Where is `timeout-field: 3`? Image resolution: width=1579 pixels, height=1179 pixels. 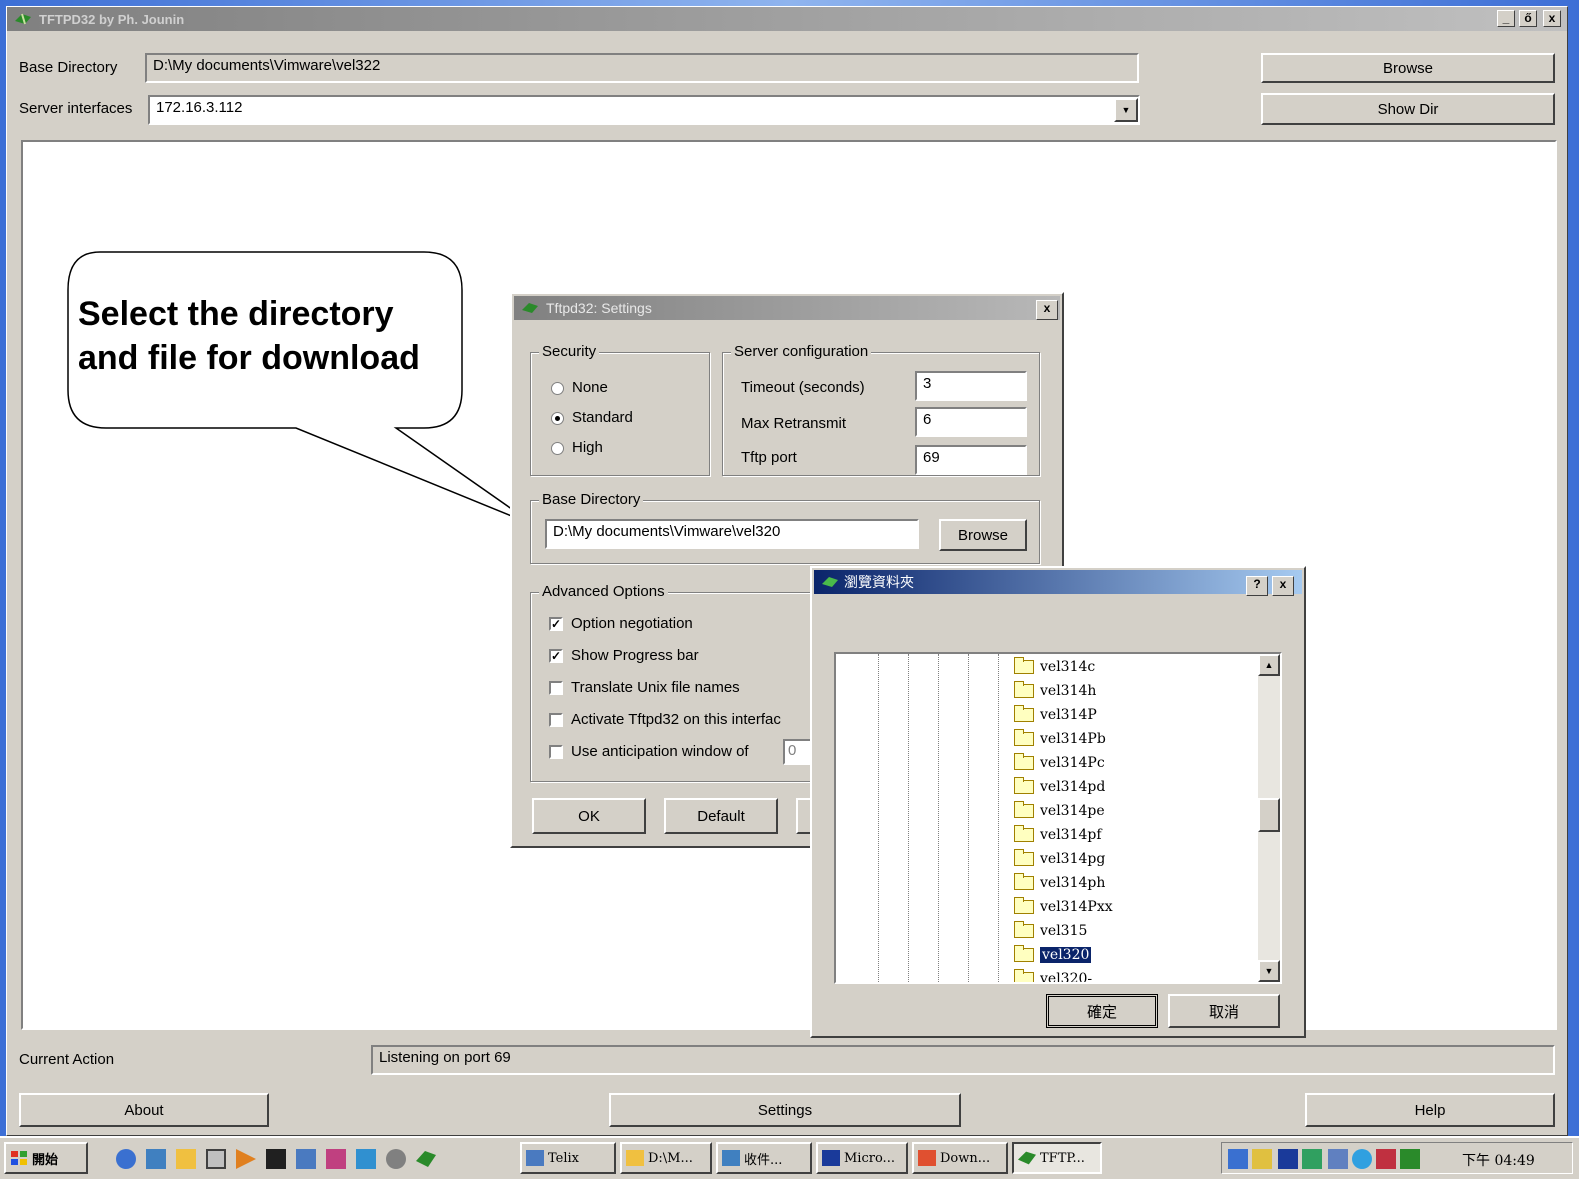
timeout-field: 3 is located at coordinates (971, 386).